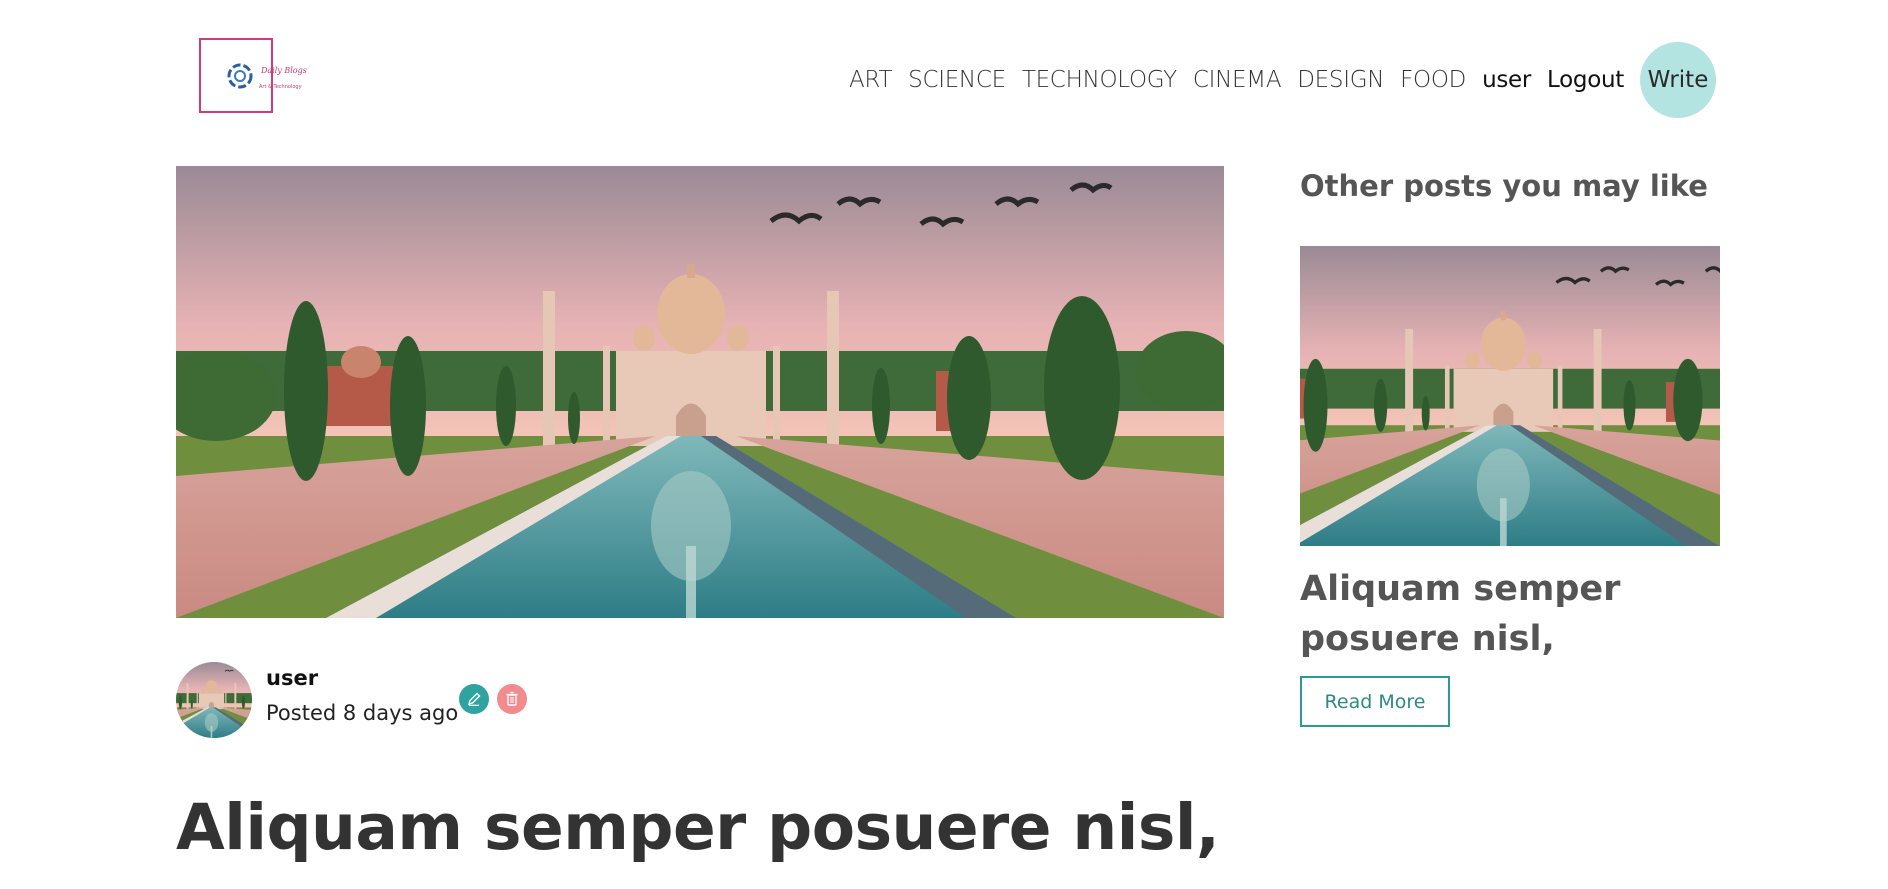  I want to click on sidebar-heading: Other posts you may like, so click(1504, 186).